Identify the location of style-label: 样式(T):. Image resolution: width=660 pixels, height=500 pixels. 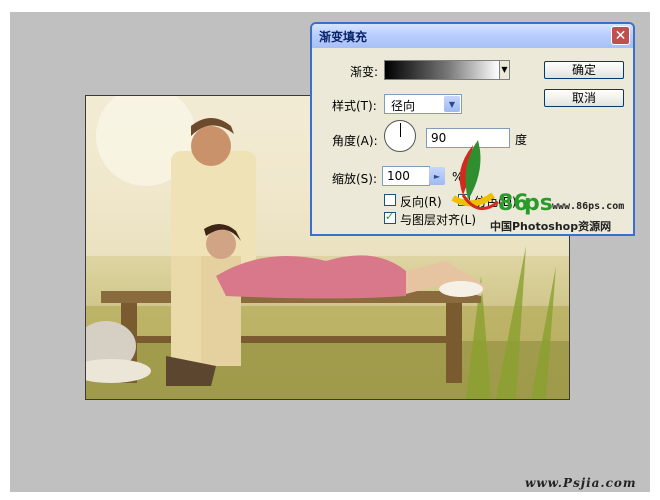
(354, 106).